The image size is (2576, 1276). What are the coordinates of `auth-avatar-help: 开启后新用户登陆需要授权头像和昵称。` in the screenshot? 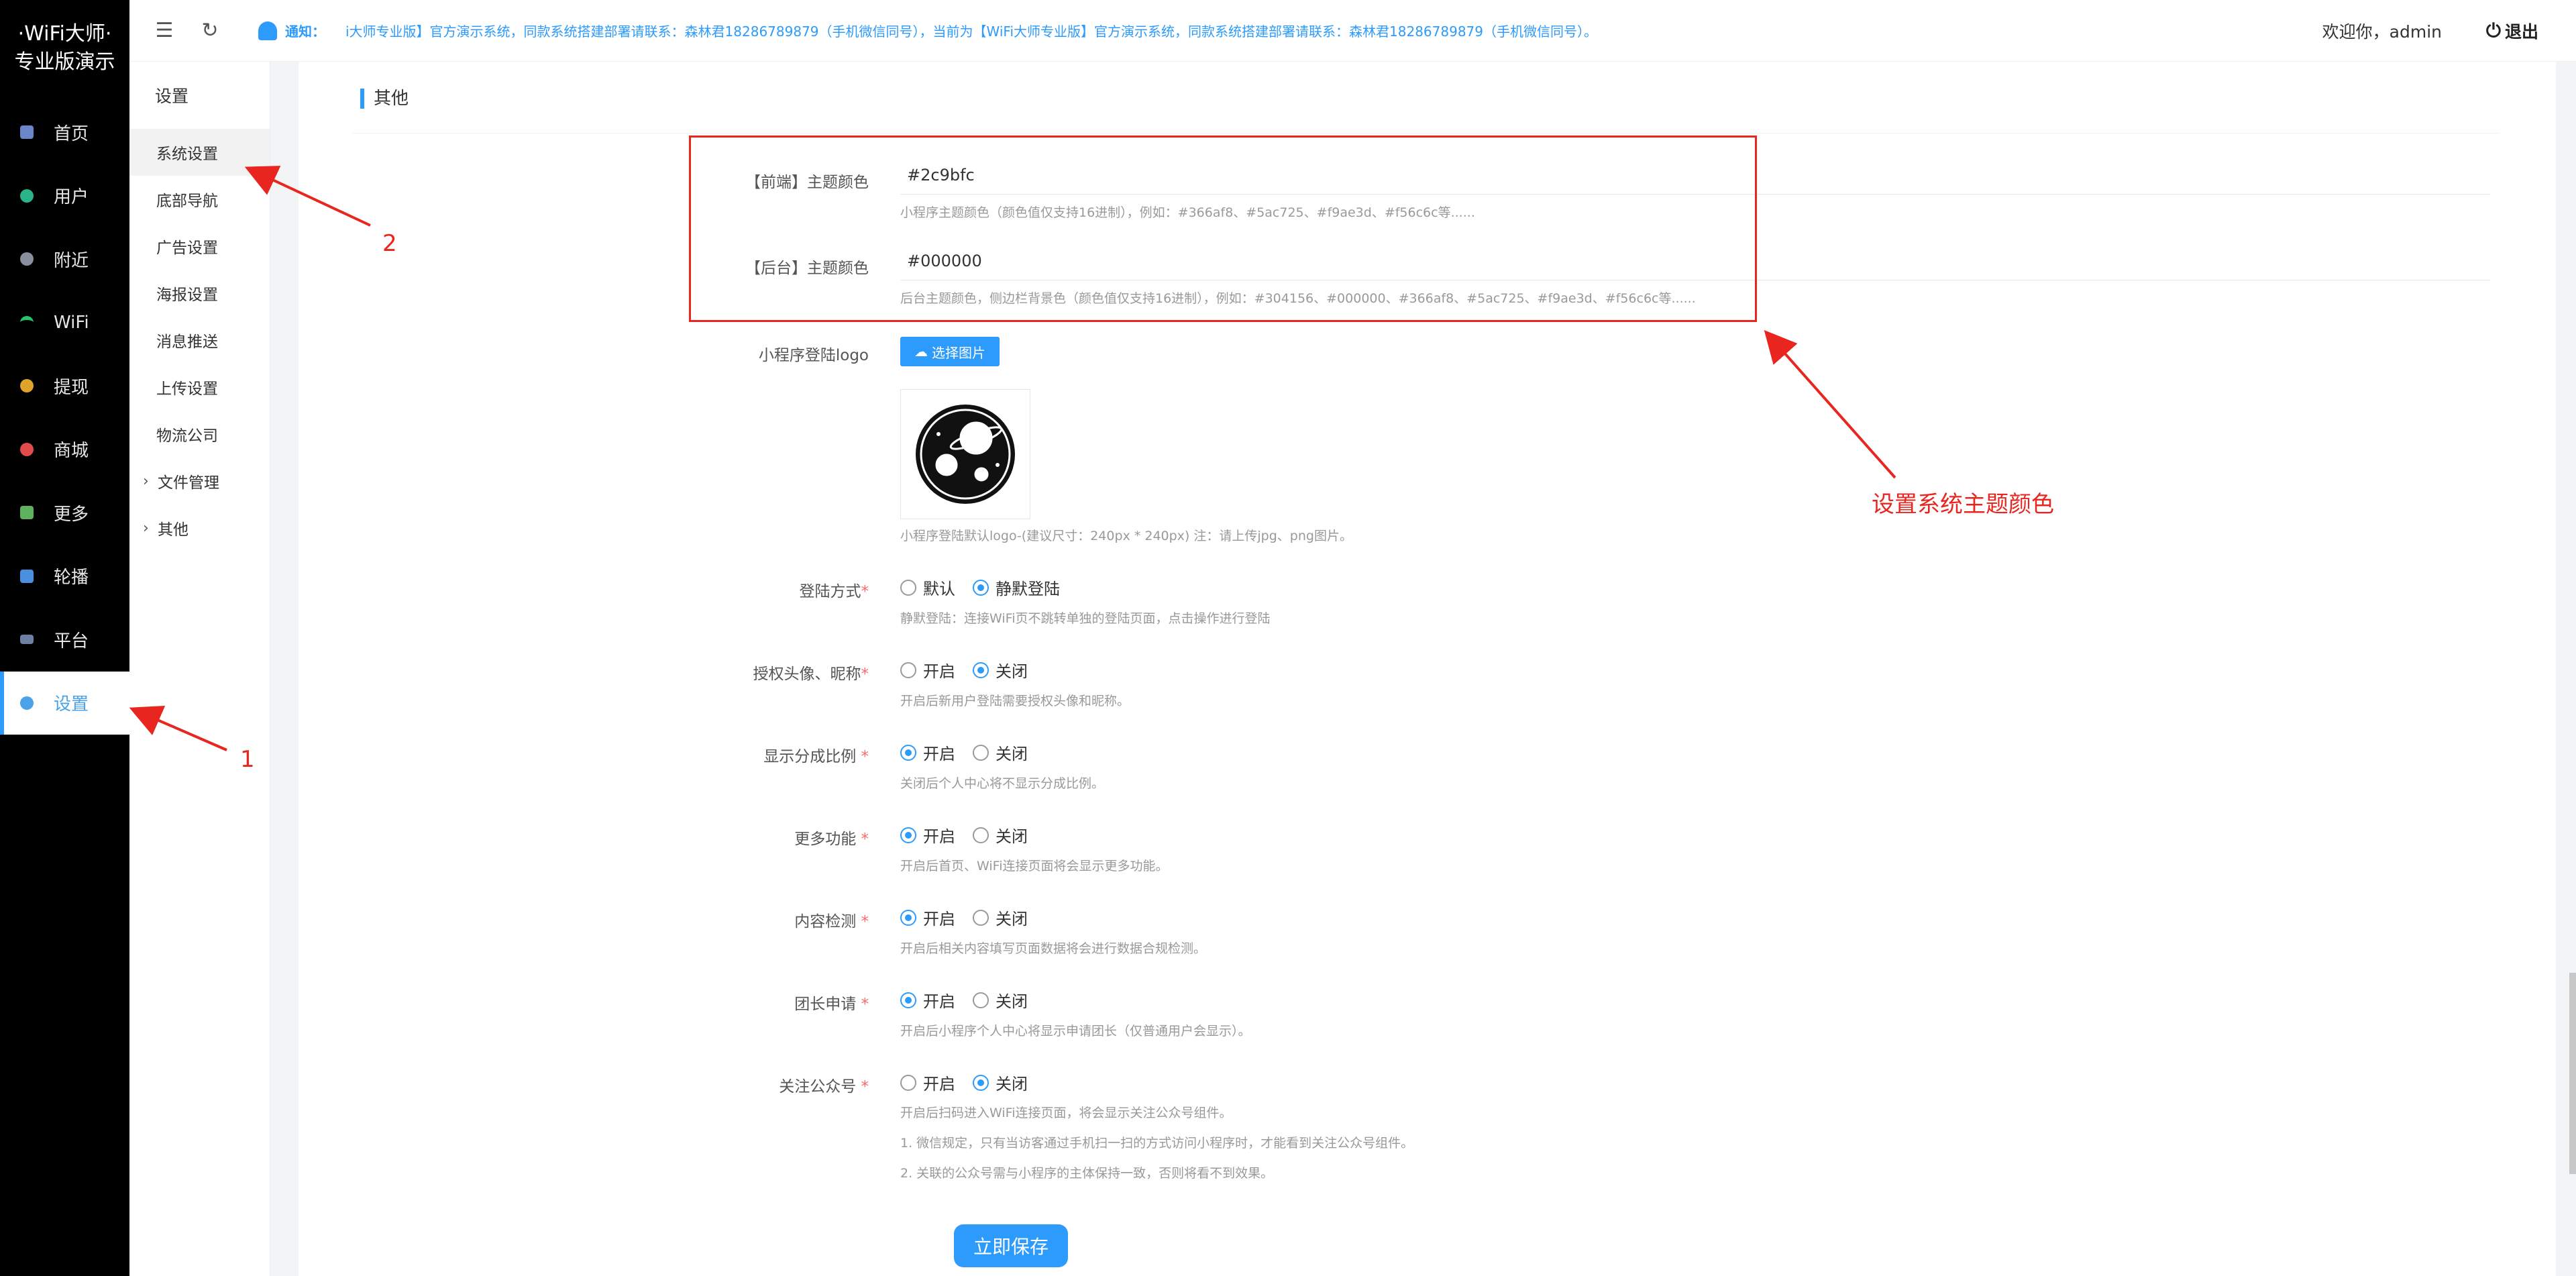 It's located at (1015, 701).